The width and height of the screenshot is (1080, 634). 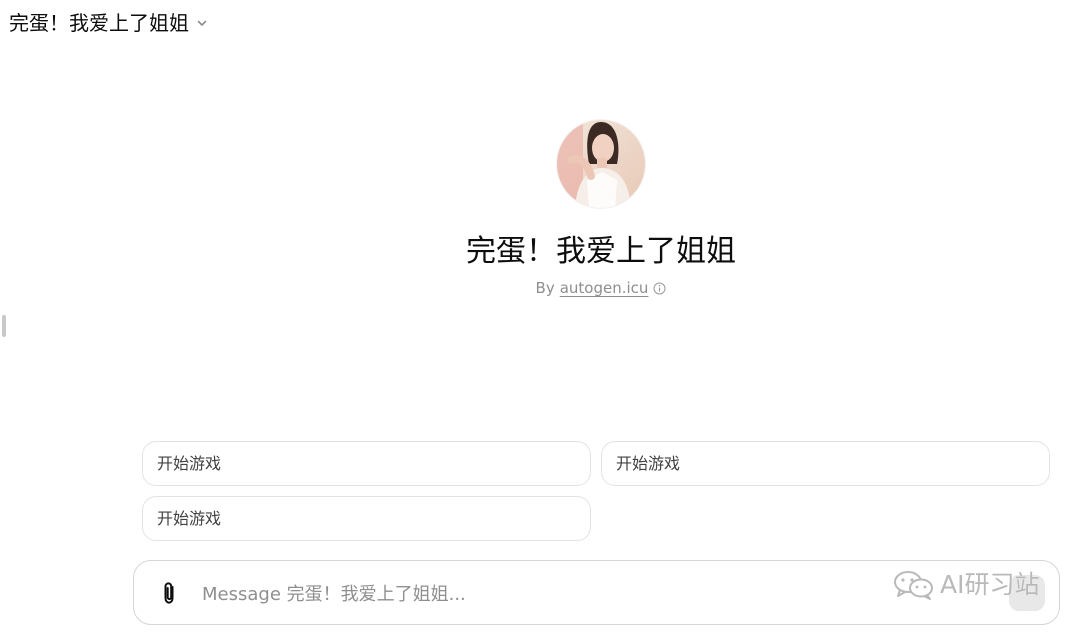 What do you see at coordinates (914, 585) in the screenshot?
I see `wechat-icon` at bounding box center [914, 585].